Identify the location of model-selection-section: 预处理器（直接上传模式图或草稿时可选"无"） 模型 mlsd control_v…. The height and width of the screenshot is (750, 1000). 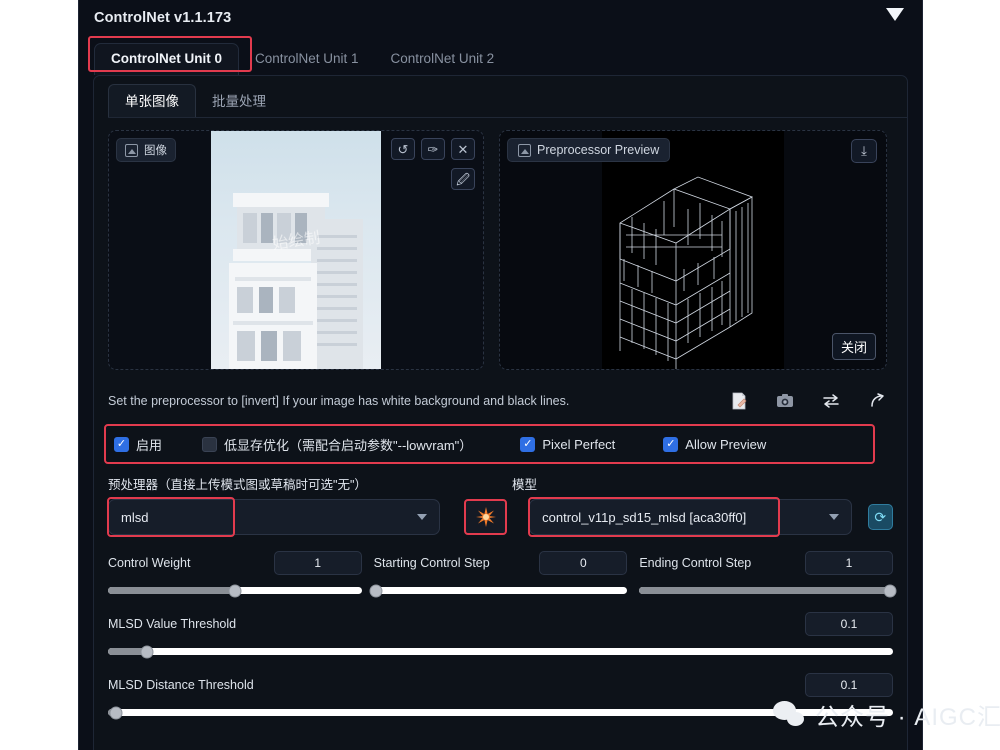
(500, 505).